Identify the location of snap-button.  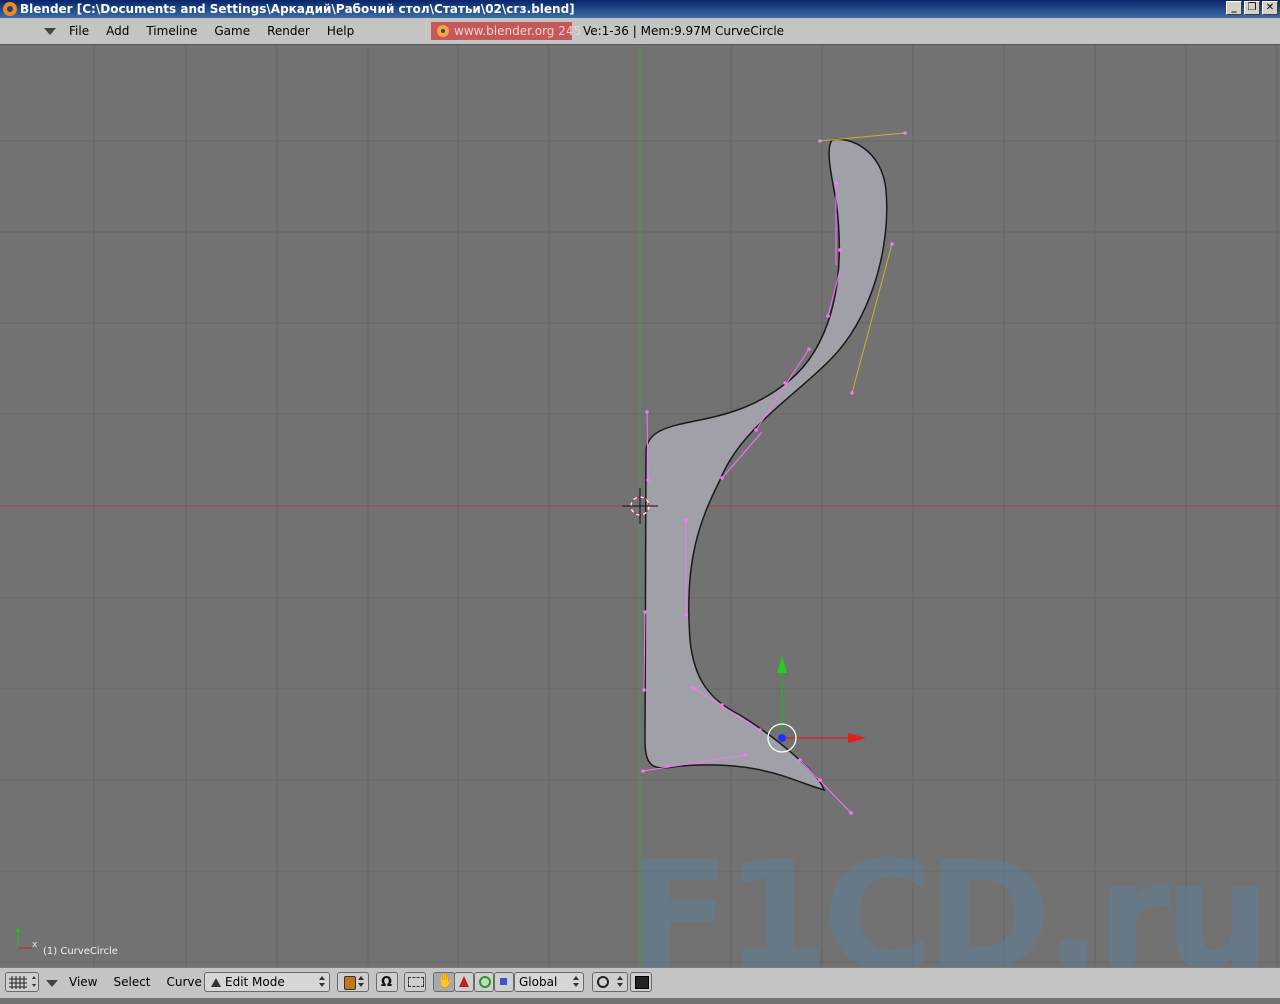
(415, 982).